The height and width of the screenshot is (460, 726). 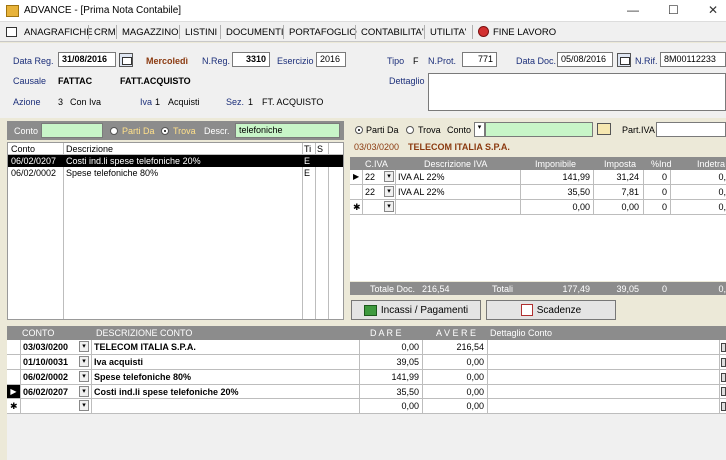 What do you see at coordinates (633, 10) in the screenshot?
I see `minimize-icon: —` at bounding box center [633, 10].